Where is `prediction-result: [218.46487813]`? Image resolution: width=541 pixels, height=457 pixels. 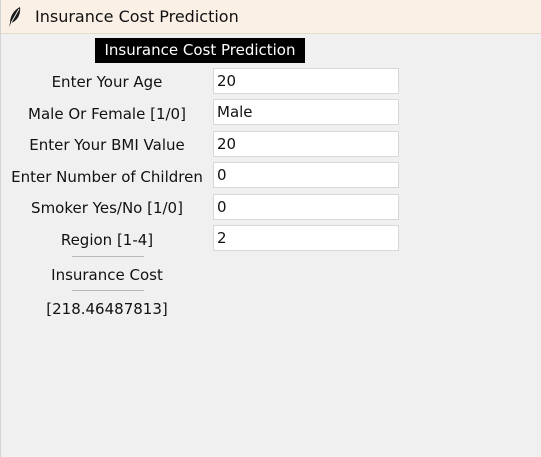 prediction-result: [218.46487813] is located at coordinates (107, 309).